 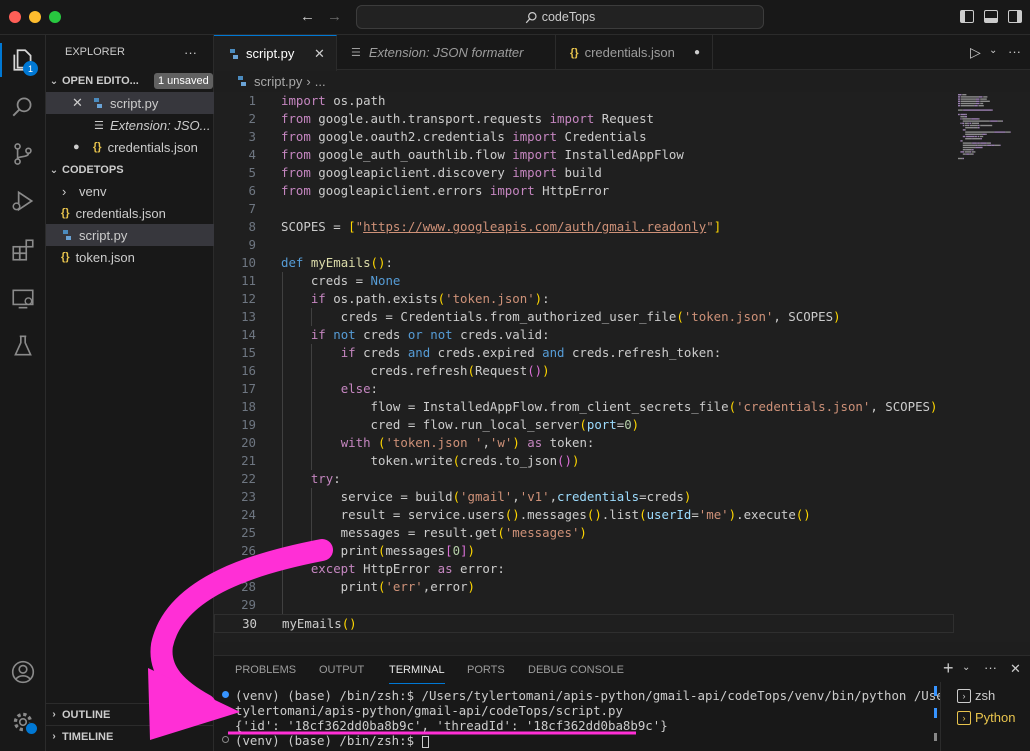 I want to click on outline-section: › OUTLINE, so click(x=130, y=714).